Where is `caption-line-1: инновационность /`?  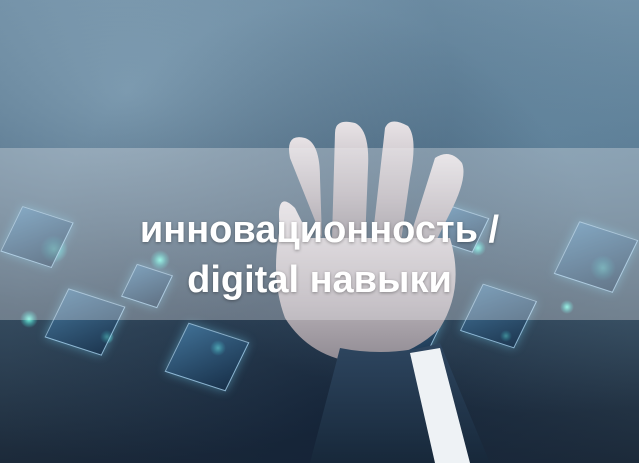 caption-line-1: инновационность / is located at coordinates (319, 230).